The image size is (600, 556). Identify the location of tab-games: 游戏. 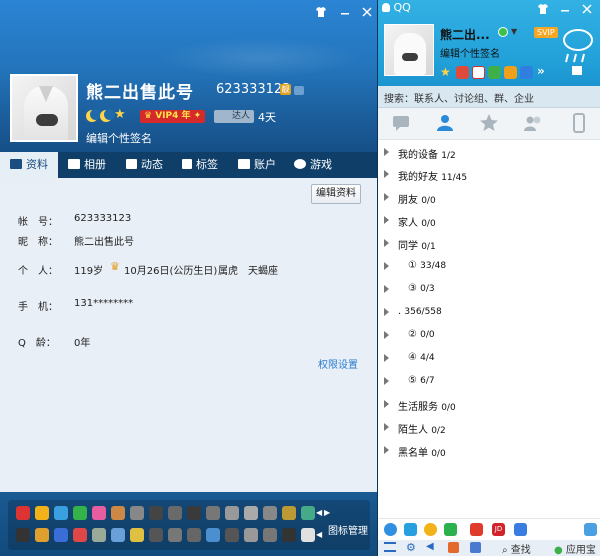
(313, 165).